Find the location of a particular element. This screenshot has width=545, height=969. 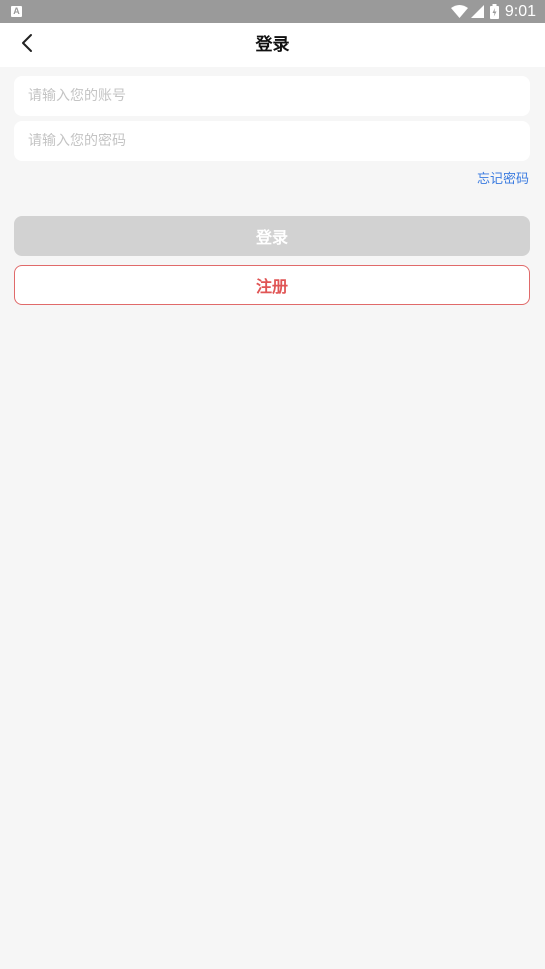

battery-icon is located at coordinates (494, 11).